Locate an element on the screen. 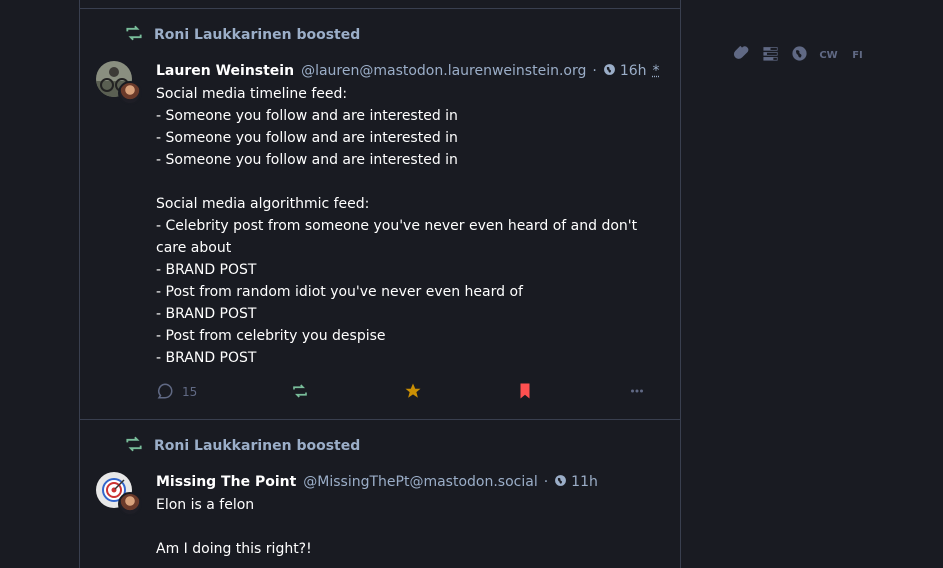 The image size is (943, 568). account-handle: @MissingThePt@mastodon.social is located at coordinates (420, 482).